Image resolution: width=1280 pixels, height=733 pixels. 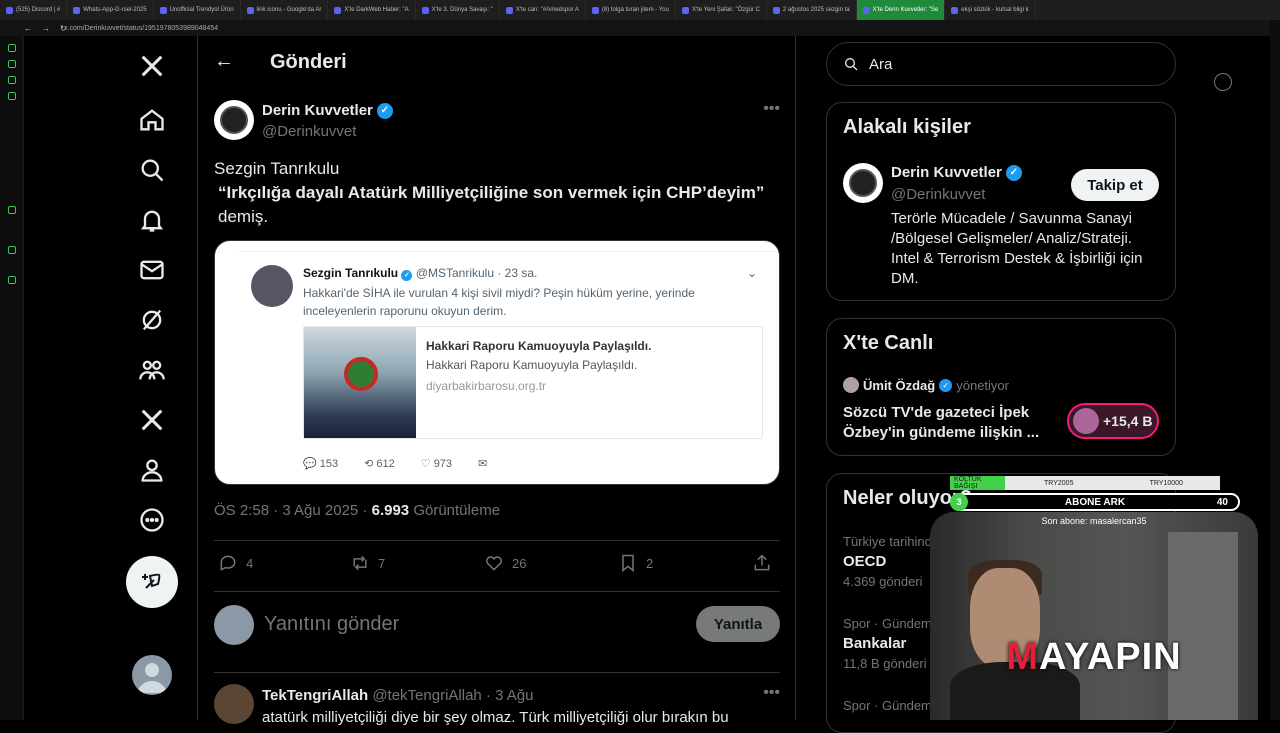 I want to click on trend-item: Türkiye tarihinde OECD 4.369 gönderi, so click(x=891, y=561).